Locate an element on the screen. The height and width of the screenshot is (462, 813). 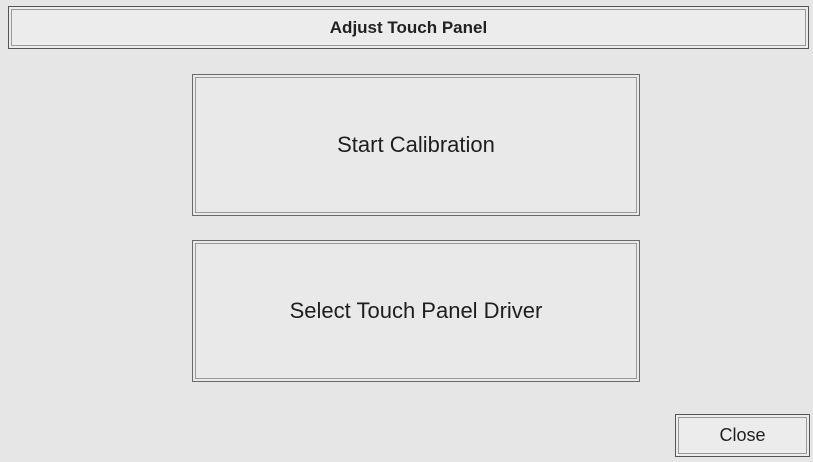
start-calibration-label: Start Calibration is located at coordinates (416, 144).